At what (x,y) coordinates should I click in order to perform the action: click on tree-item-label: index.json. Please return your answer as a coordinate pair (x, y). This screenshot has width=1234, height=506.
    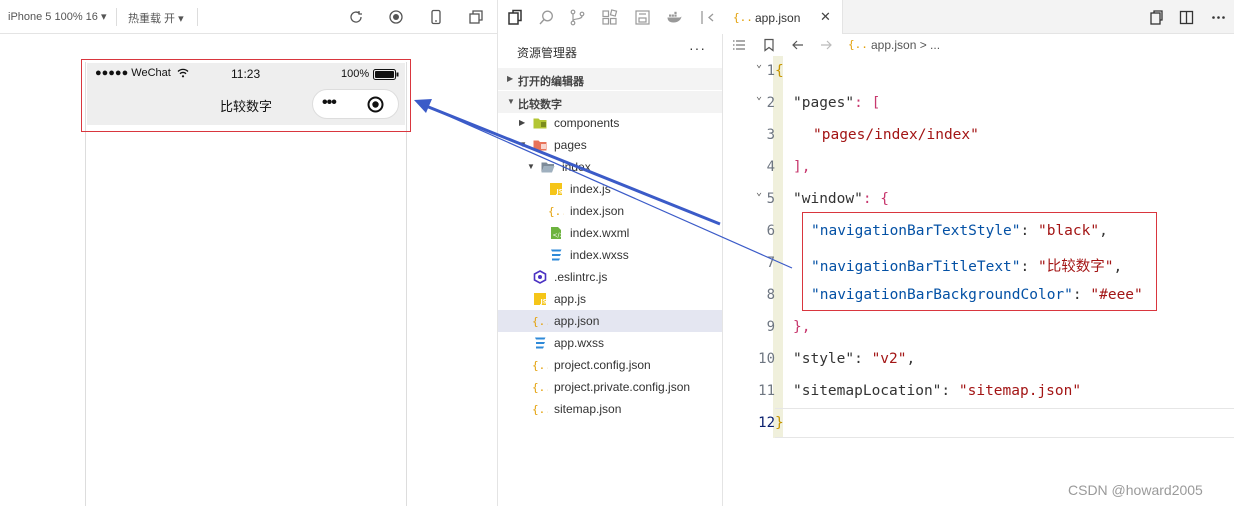
    Looking at the image, I should click on (597, 211).